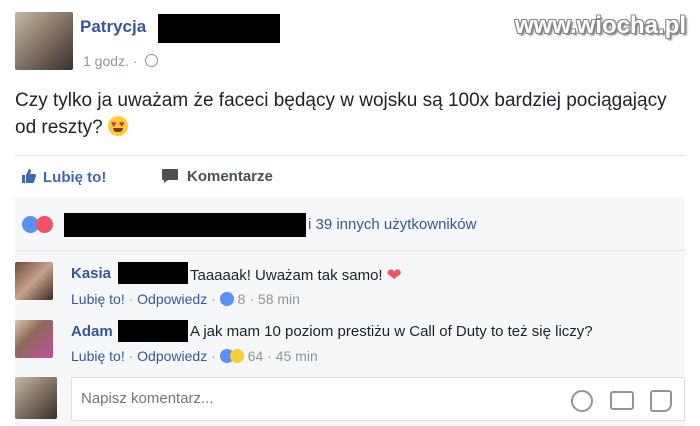  Describe the element at coordinates (92, 331) in the screenshot. I see `comment-author: Adam` at that location.